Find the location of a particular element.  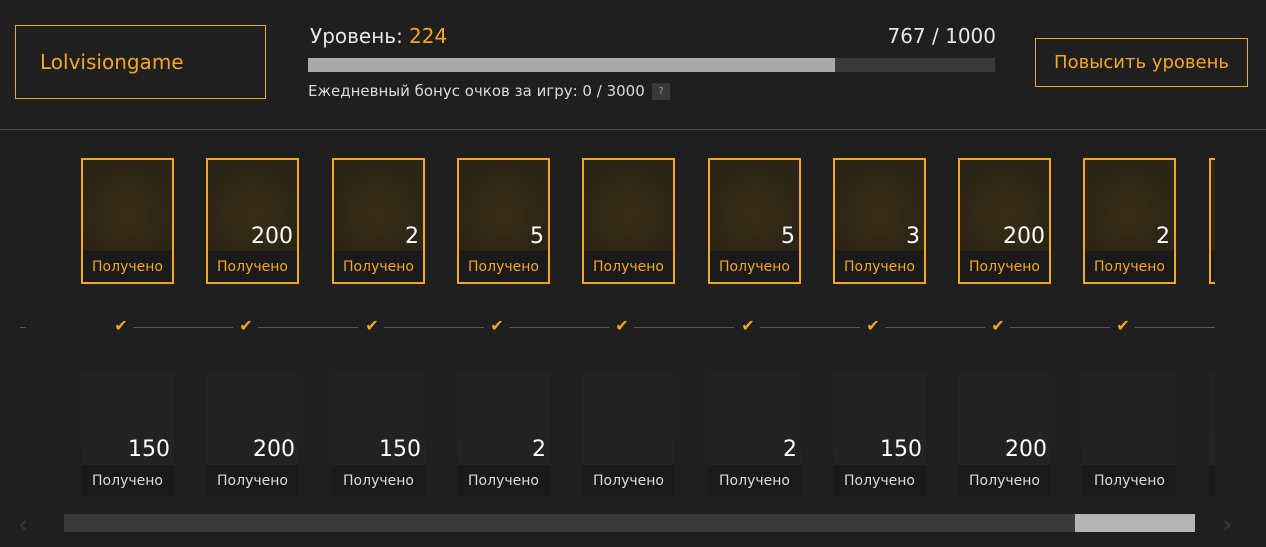

username: Lolvisiongame is located at coordinates (112, 62).